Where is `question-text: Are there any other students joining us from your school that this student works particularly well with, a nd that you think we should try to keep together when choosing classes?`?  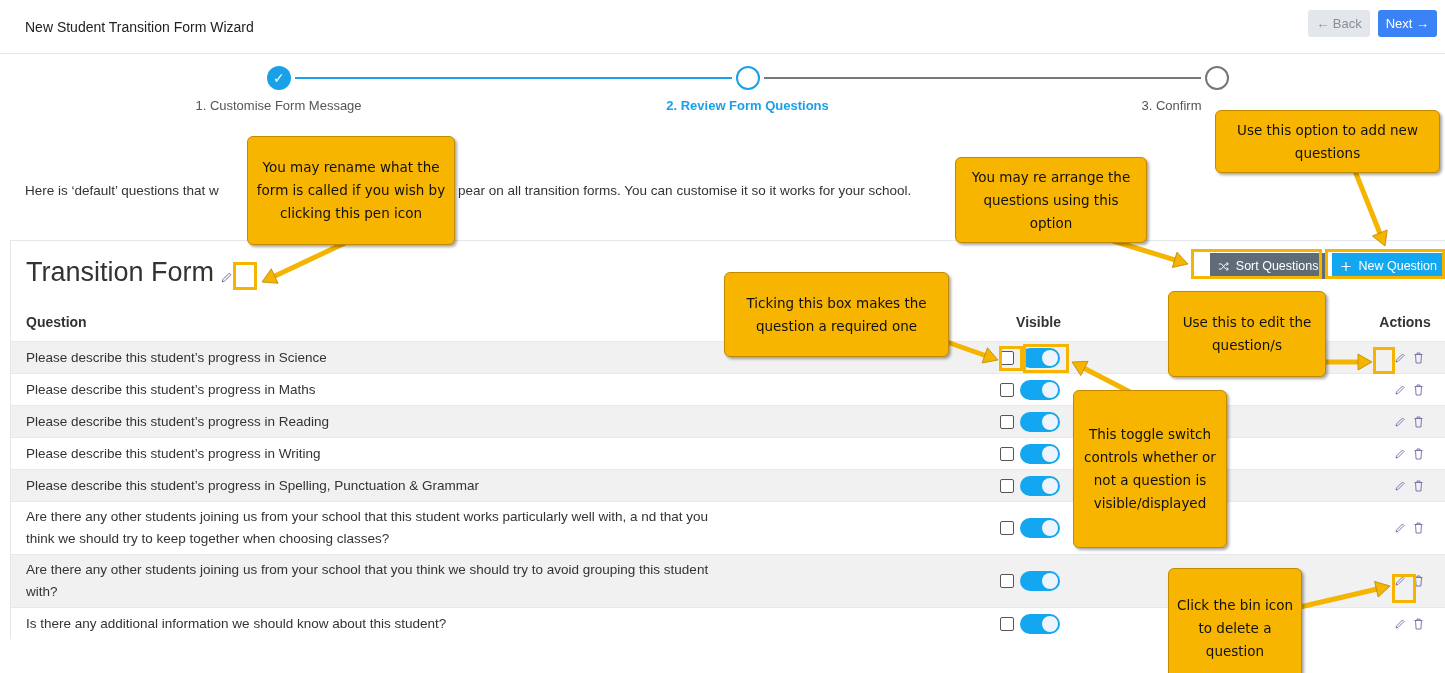 question-text: Are there any other students joining us from your school that this student works particularly well with, a nd that you think we should try to keep together when choosing classes? is located at coordinates (368, 528).